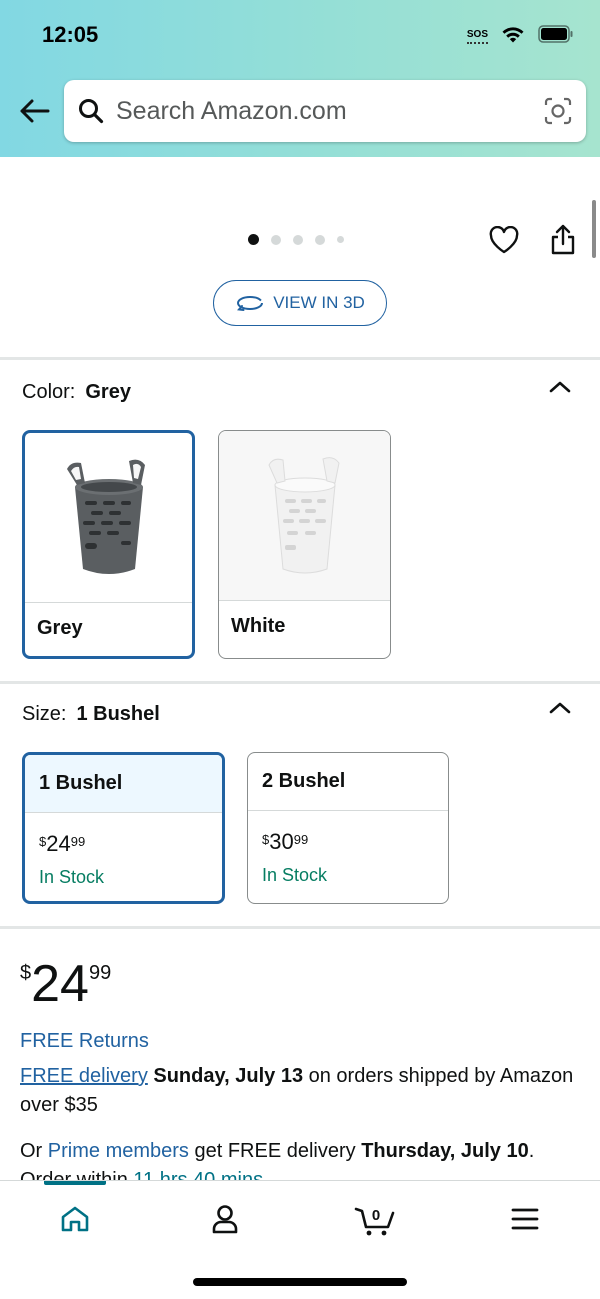 The height and width of the screenshot is (1299, 600). Describe the element at coordinates (513, 36) in the screenshot. I see `wifi-icon` at that location.